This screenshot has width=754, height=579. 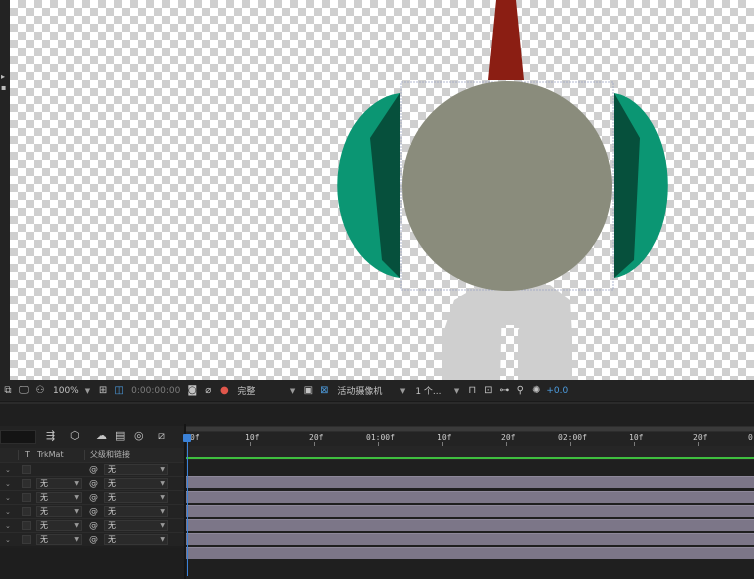 I want to click on show-snapshot-icon: ⌀, so click(x=208, y=391).